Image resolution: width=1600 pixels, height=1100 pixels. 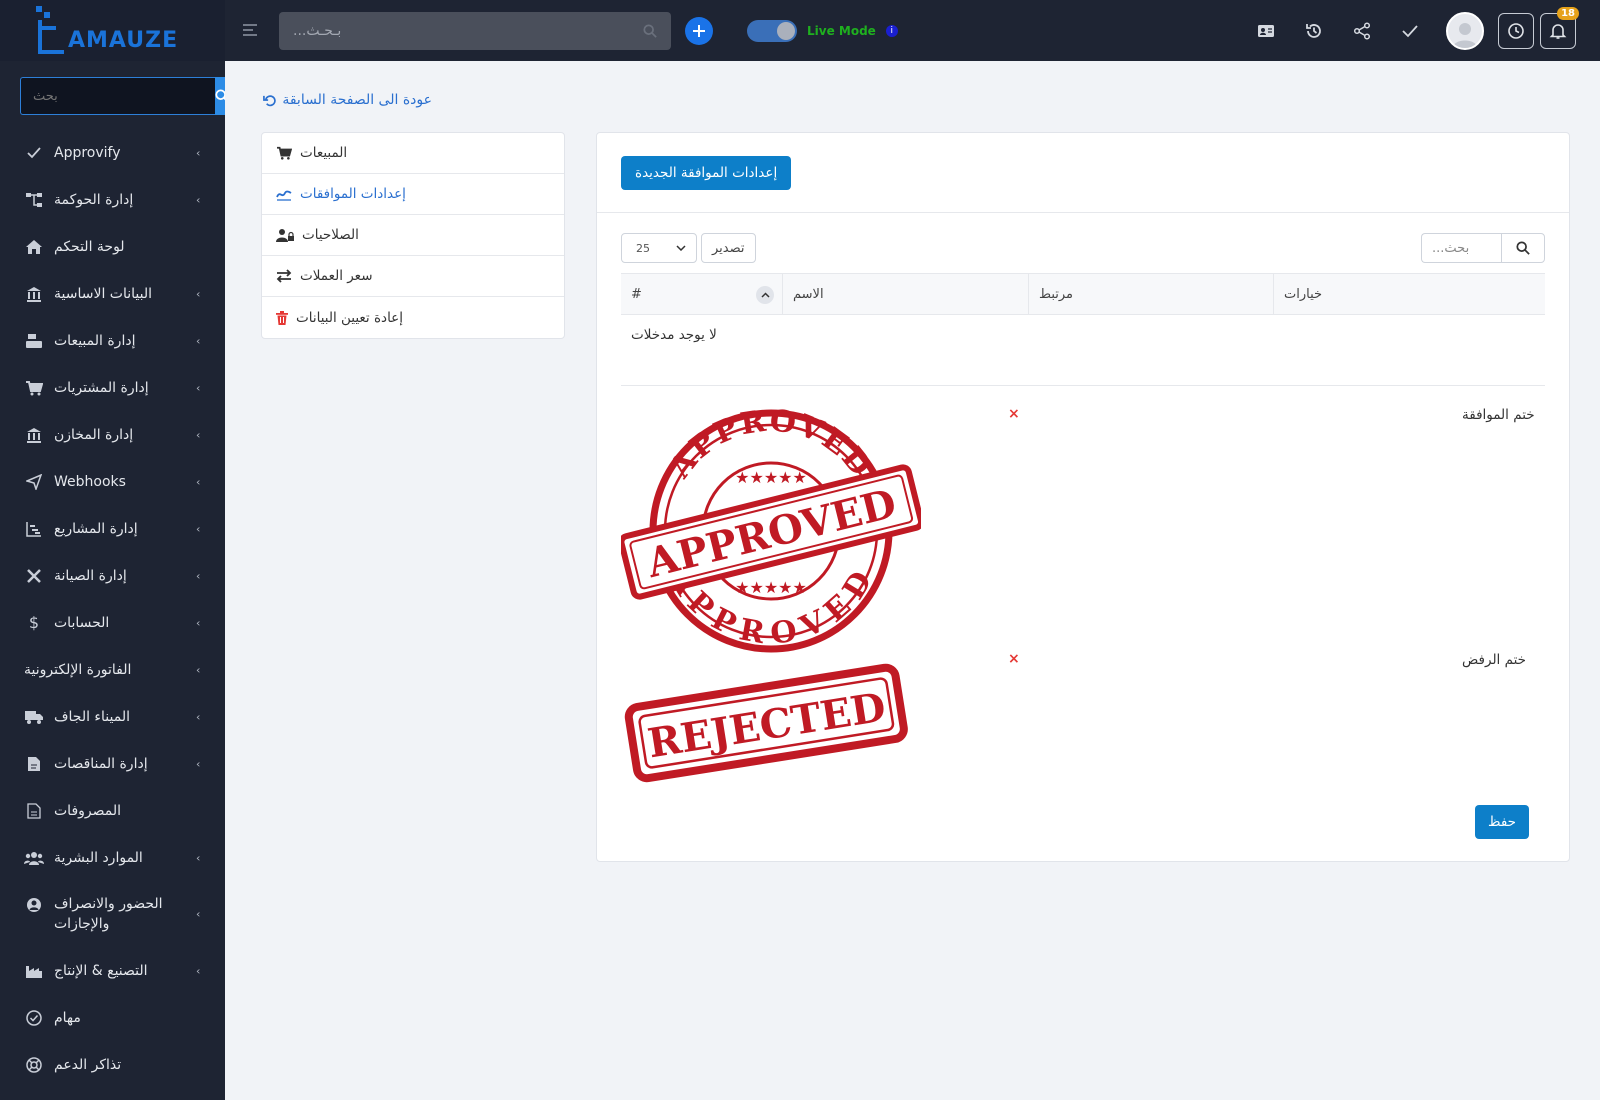 I want to click on sidebar-item-purchases: إدارة المشتريات ‹, so click(x=112, y=387).